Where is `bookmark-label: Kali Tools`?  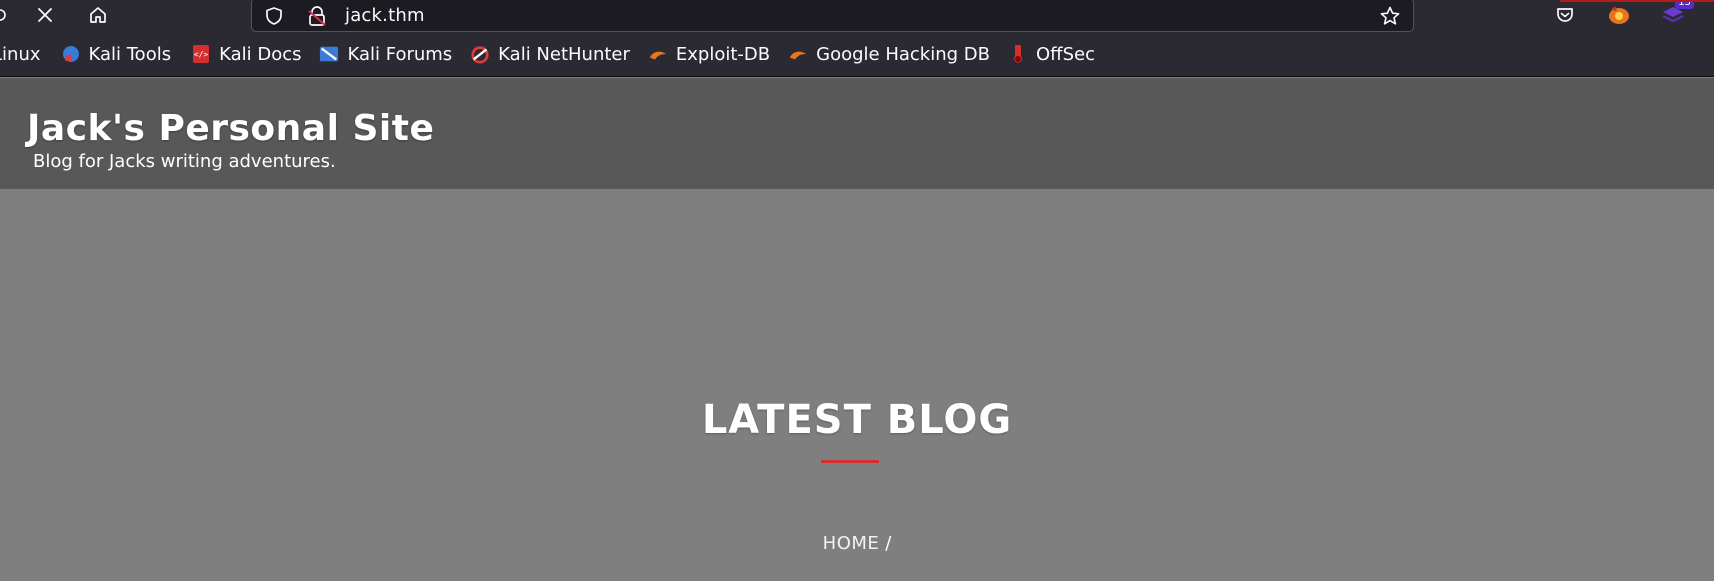 bookmark-label: Kali Tools is located at coordinates (130, 54).